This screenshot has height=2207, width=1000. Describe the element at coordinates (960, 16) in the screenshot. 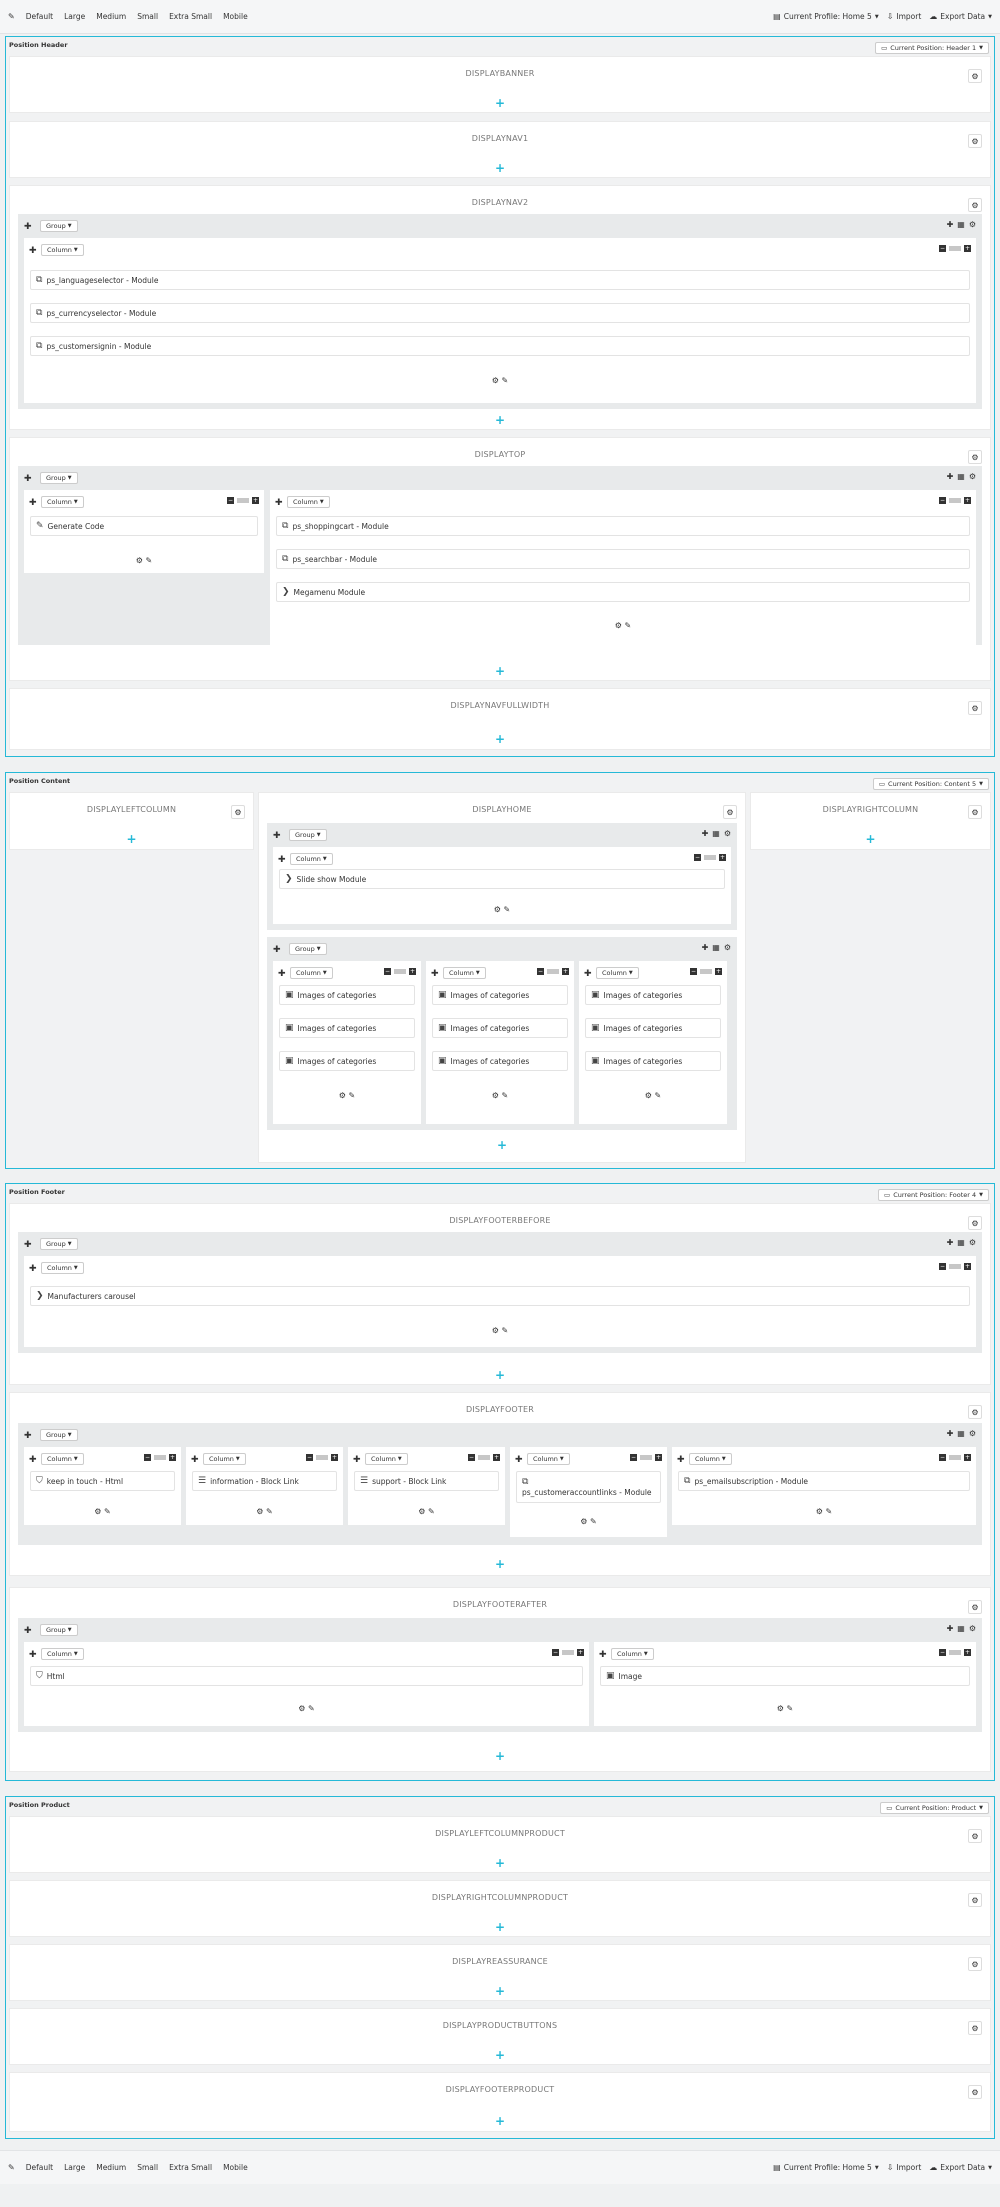

I see `export-dropdown: ☁ Export Data ▼` at that location.